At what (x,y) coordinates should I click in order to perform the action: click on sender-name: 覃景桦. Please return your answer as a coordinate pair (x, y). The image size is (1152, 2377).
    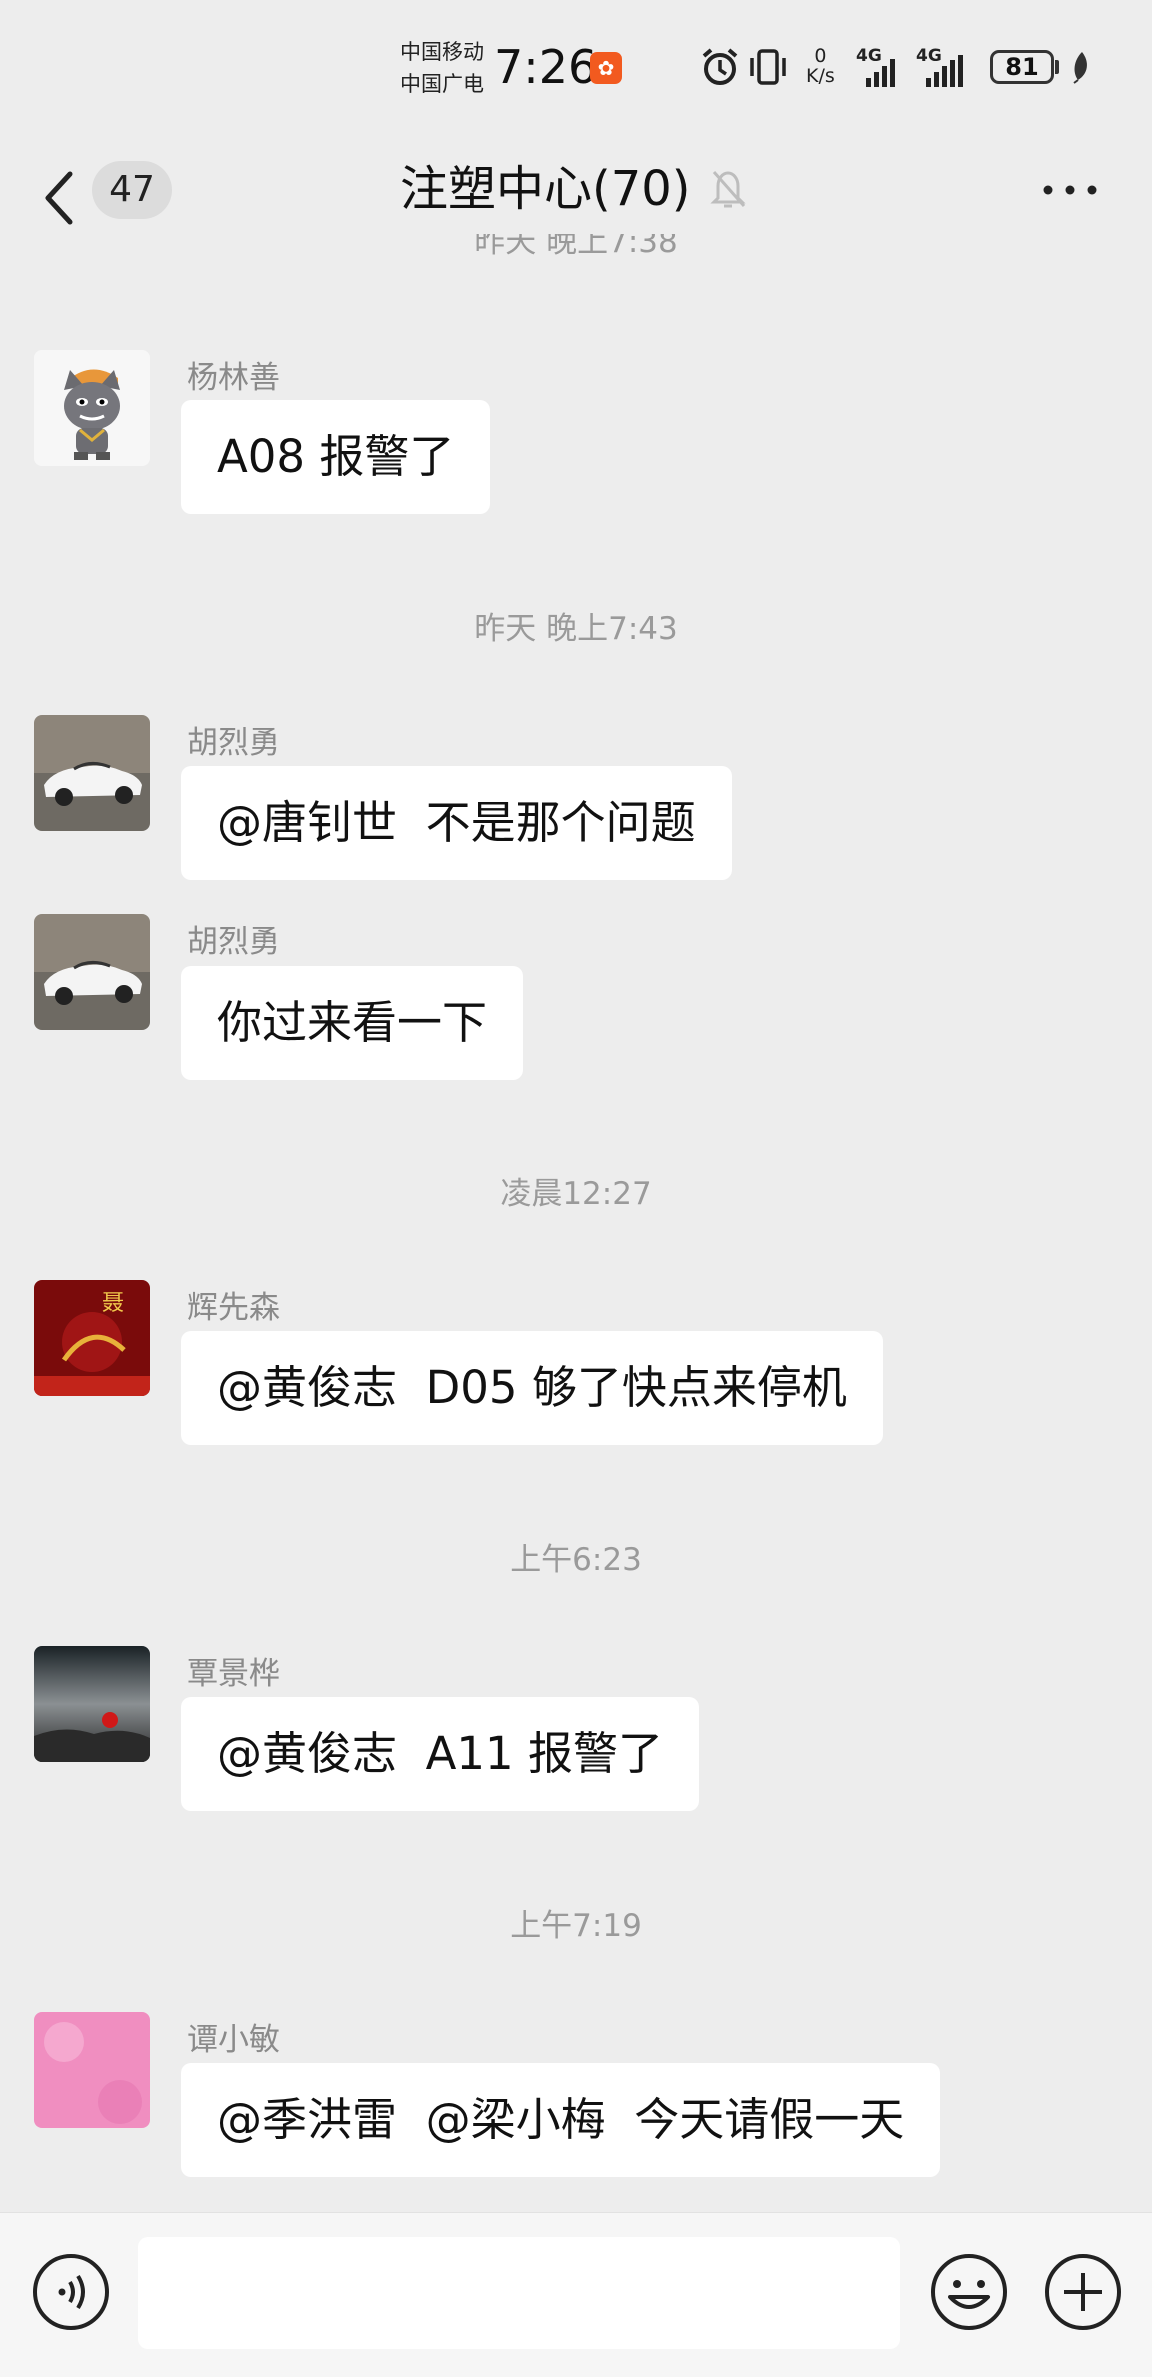
    Looking at the image, I should click on (233, 1674).